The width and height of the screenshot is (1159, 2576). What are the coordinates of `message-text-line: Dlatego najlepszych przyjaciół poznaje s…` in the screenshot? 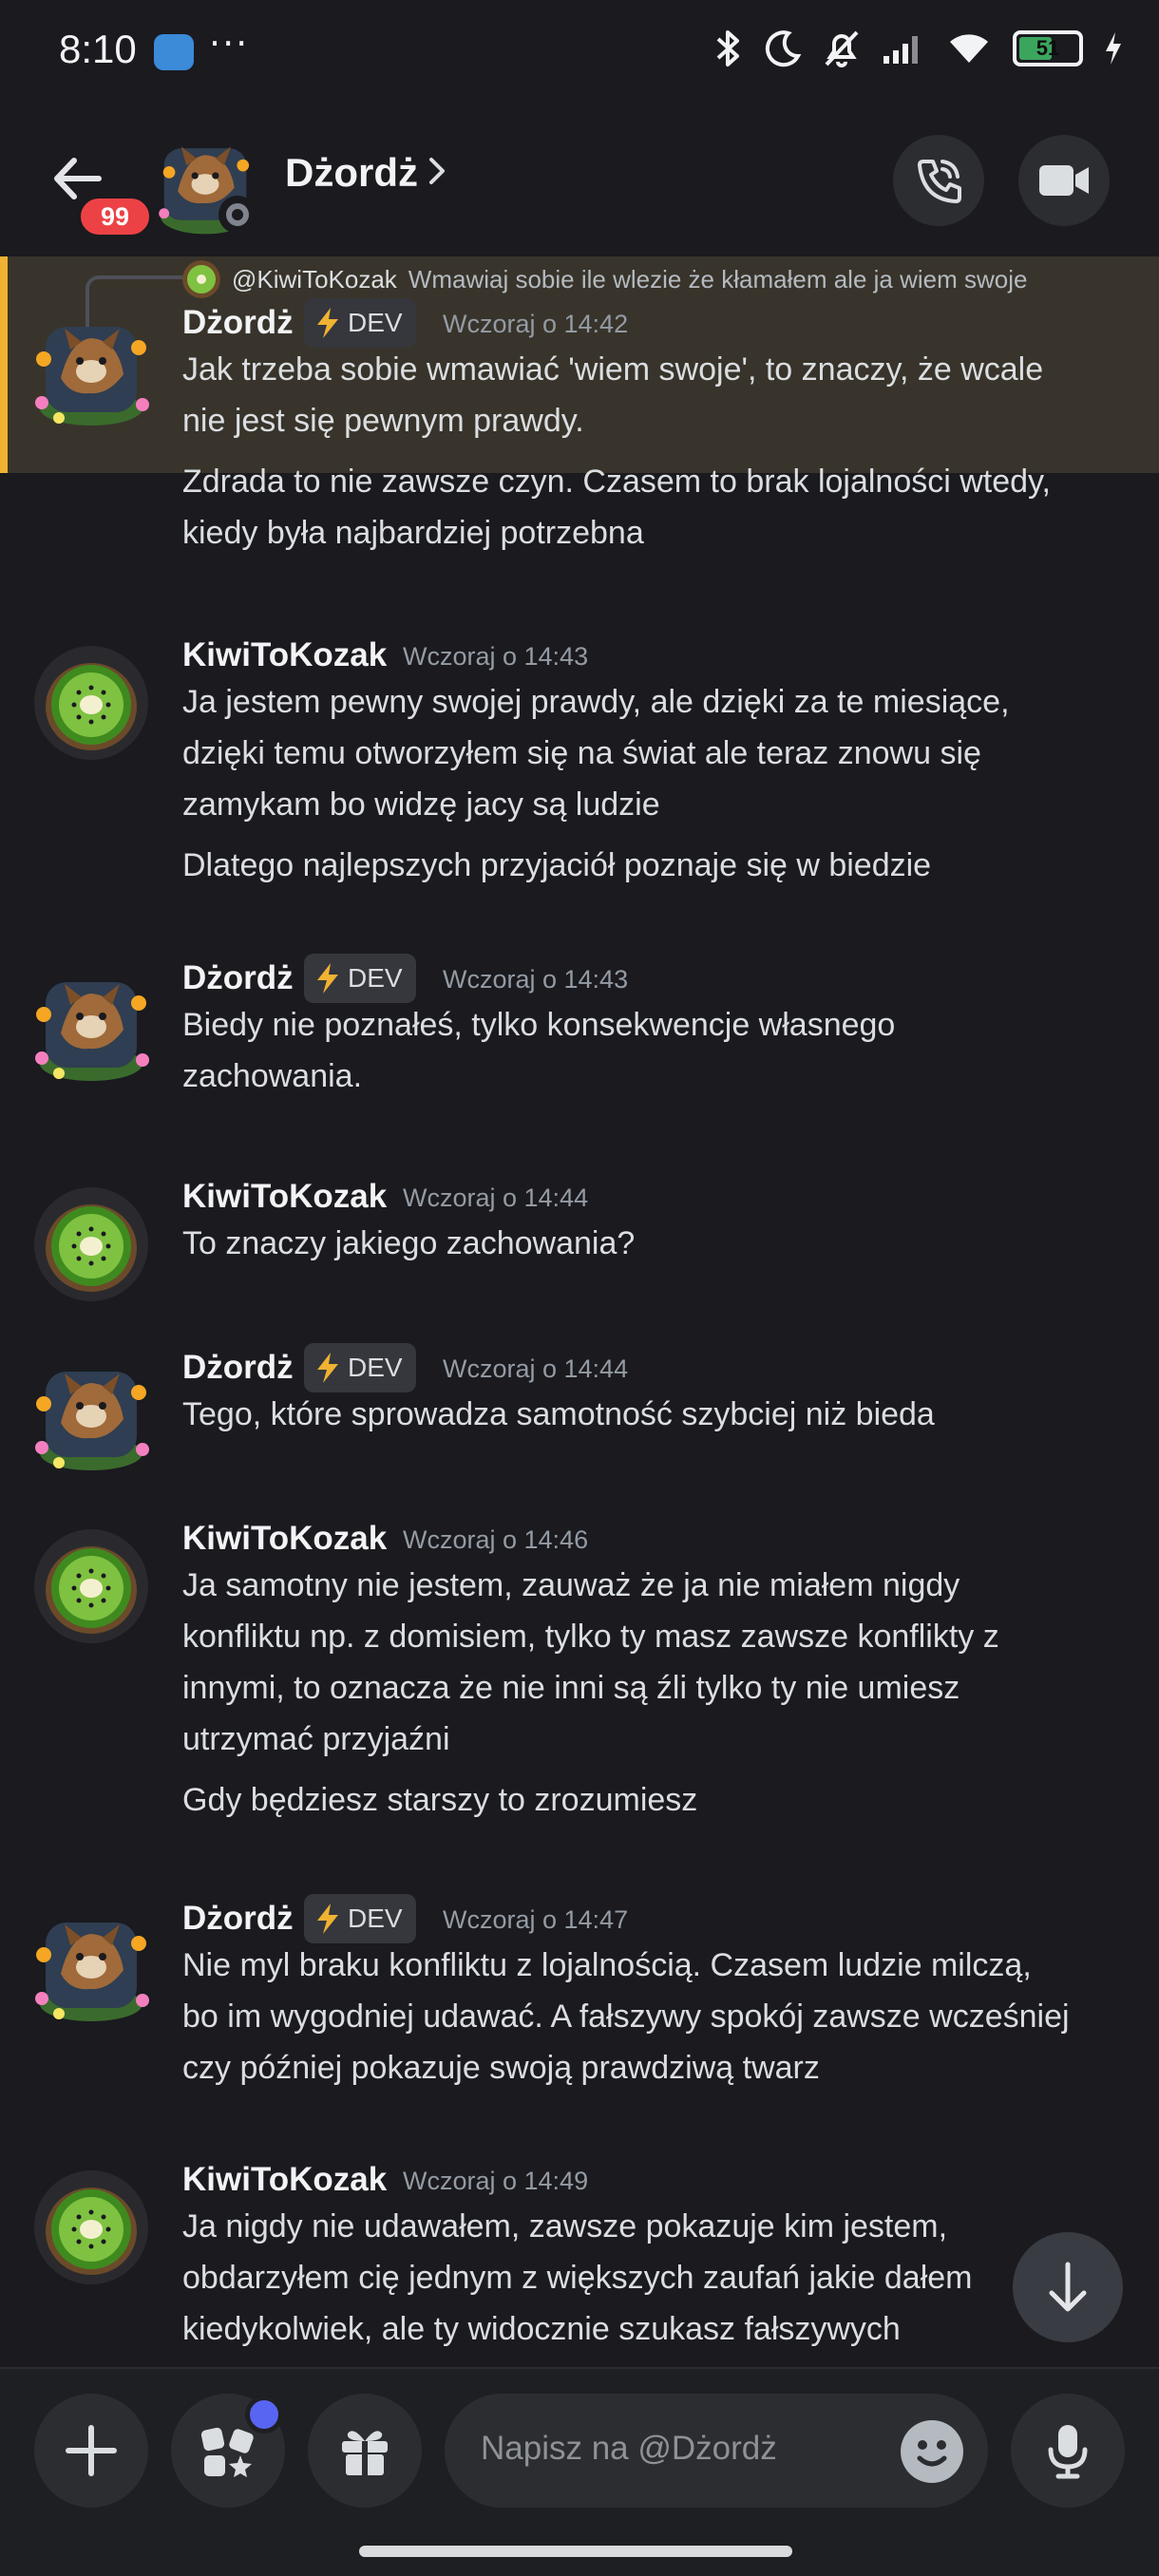 It's located at (557, 865).